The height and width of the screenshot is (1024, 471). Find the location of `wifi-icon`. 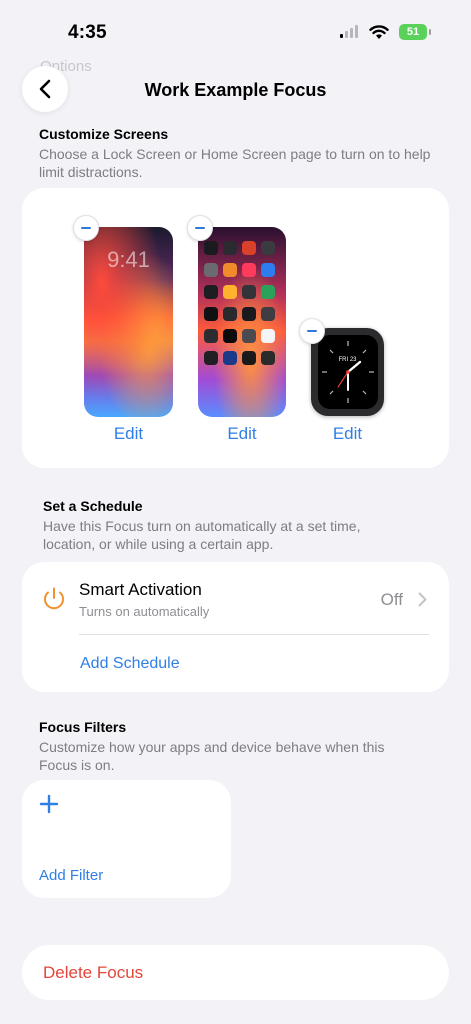

wifi-icon is located at coordinates (379, 31).